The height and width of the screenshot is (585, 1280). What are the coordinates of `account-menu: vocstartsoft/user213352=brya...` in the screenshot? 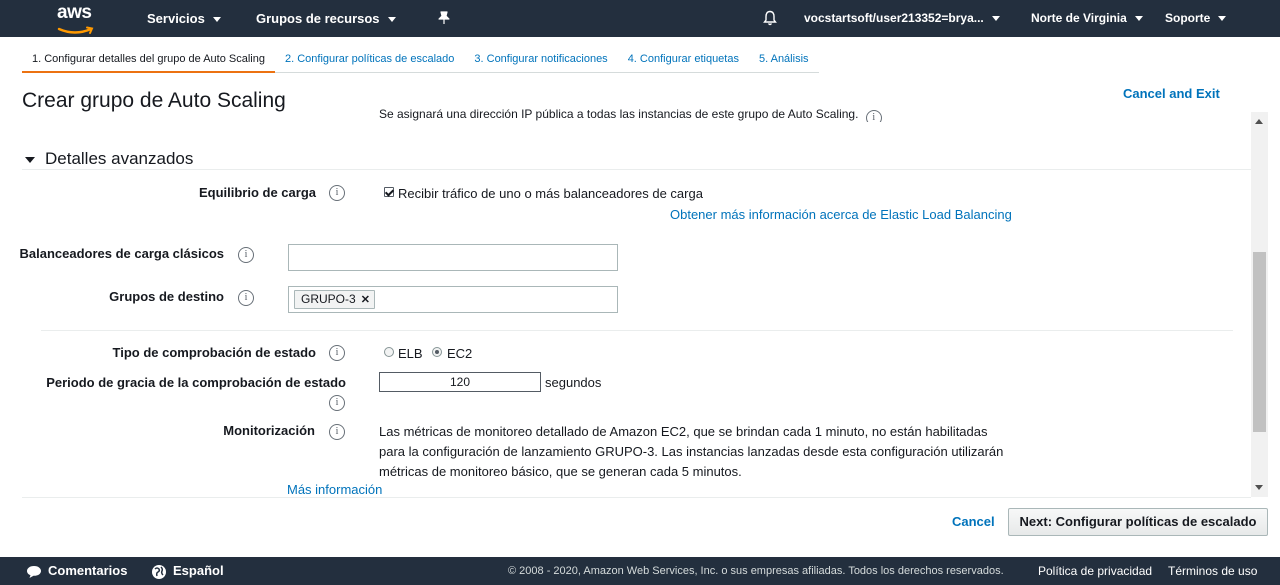 It's located at (902, 18).